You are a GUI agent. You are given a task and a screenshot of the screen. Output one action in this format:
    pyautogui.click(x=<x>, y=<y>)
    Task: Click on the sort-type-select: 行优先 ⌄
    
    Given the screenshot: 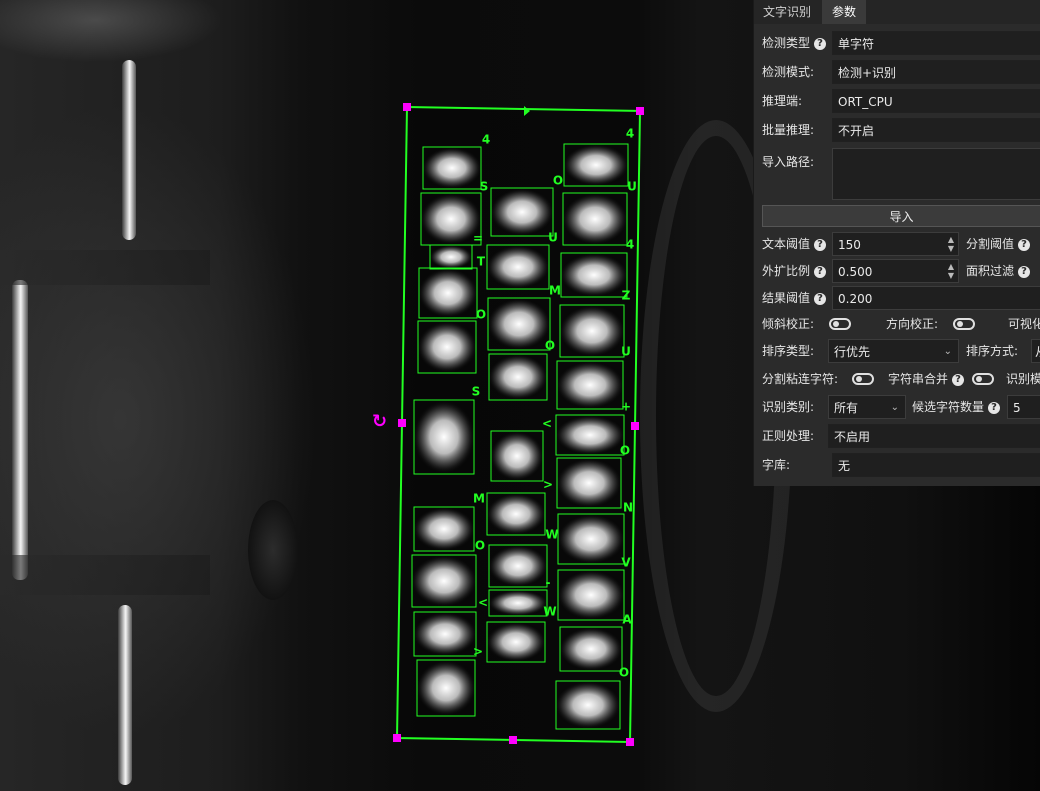 What is the action you would take?
    pyautogui.click(x=893, y=351)
    